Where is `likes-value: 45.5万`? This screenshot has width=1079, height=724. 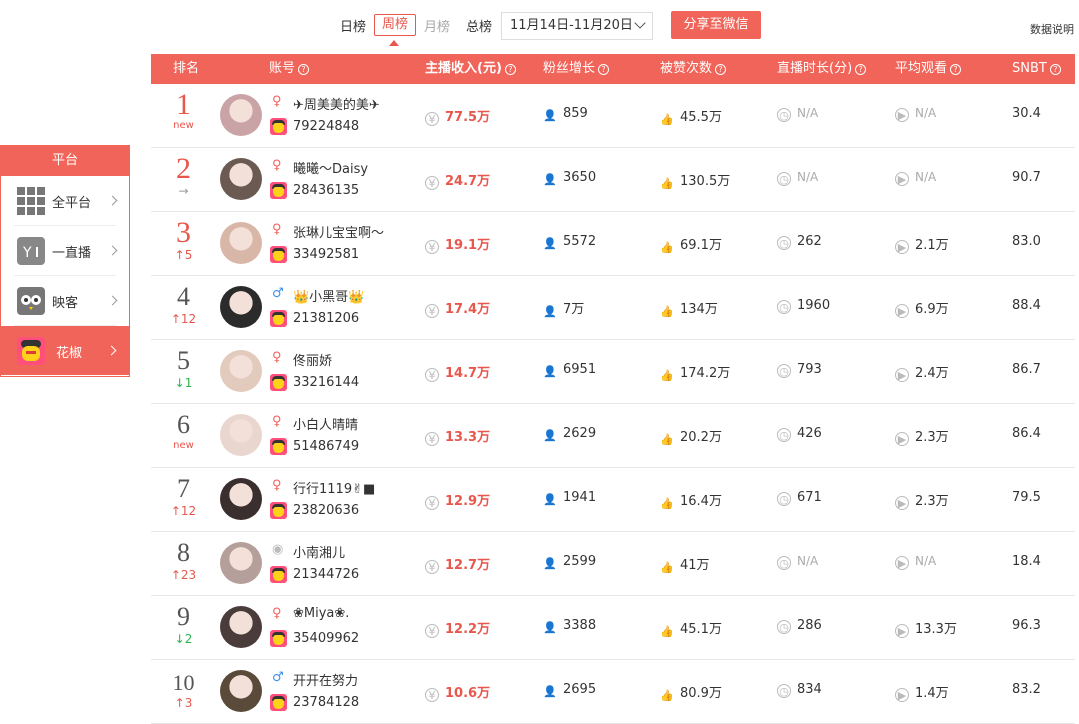
likes-value: 45.5万 is located at coordinates (701, 117).